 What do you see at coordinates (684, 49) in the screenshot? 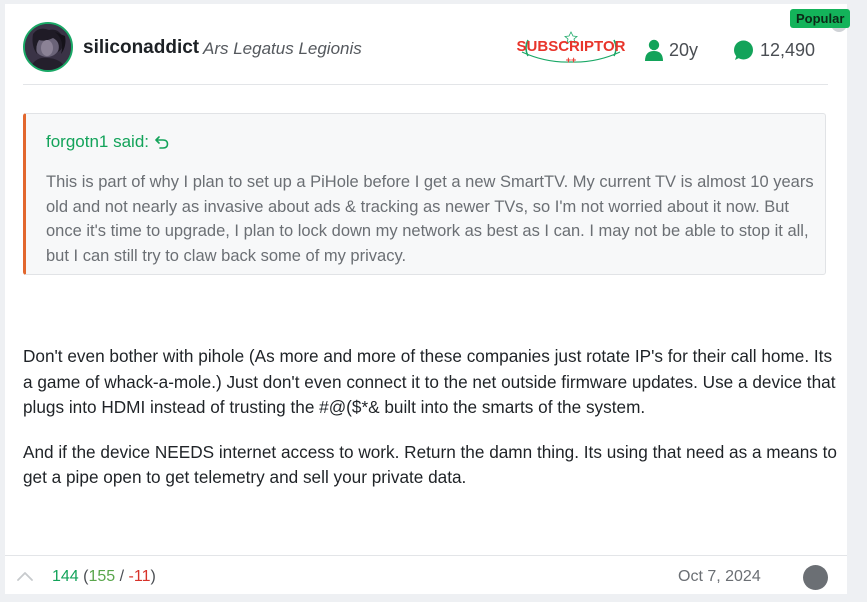
I see `member-years-value: 20y` at bounding box center [684, 49].